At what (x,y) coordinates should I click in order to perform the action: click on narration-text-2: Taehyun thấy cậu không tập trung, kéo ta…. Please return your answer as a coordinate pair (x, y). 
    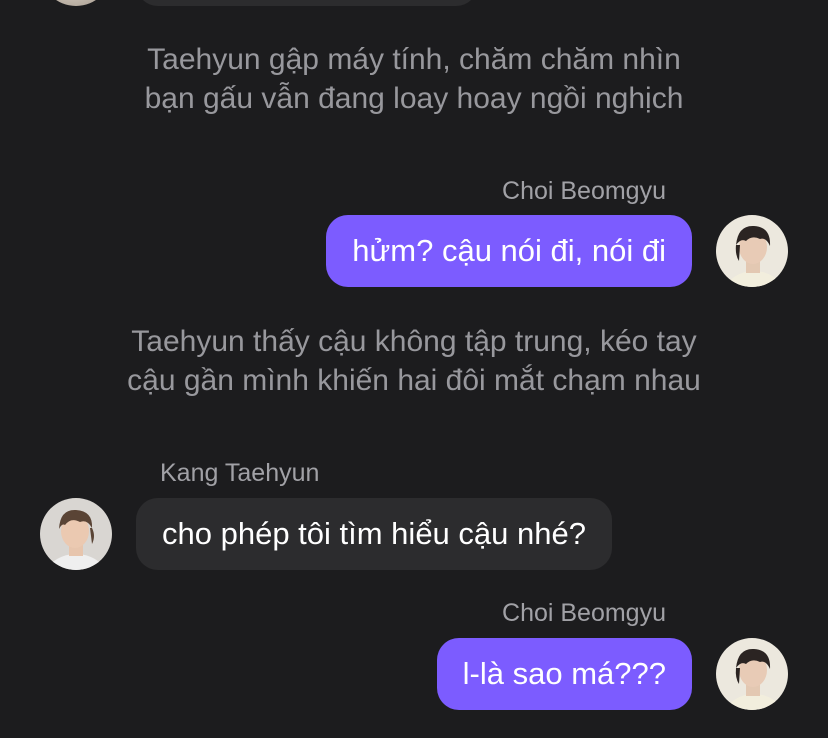
    Looking at the image, I should click on (414, 361).